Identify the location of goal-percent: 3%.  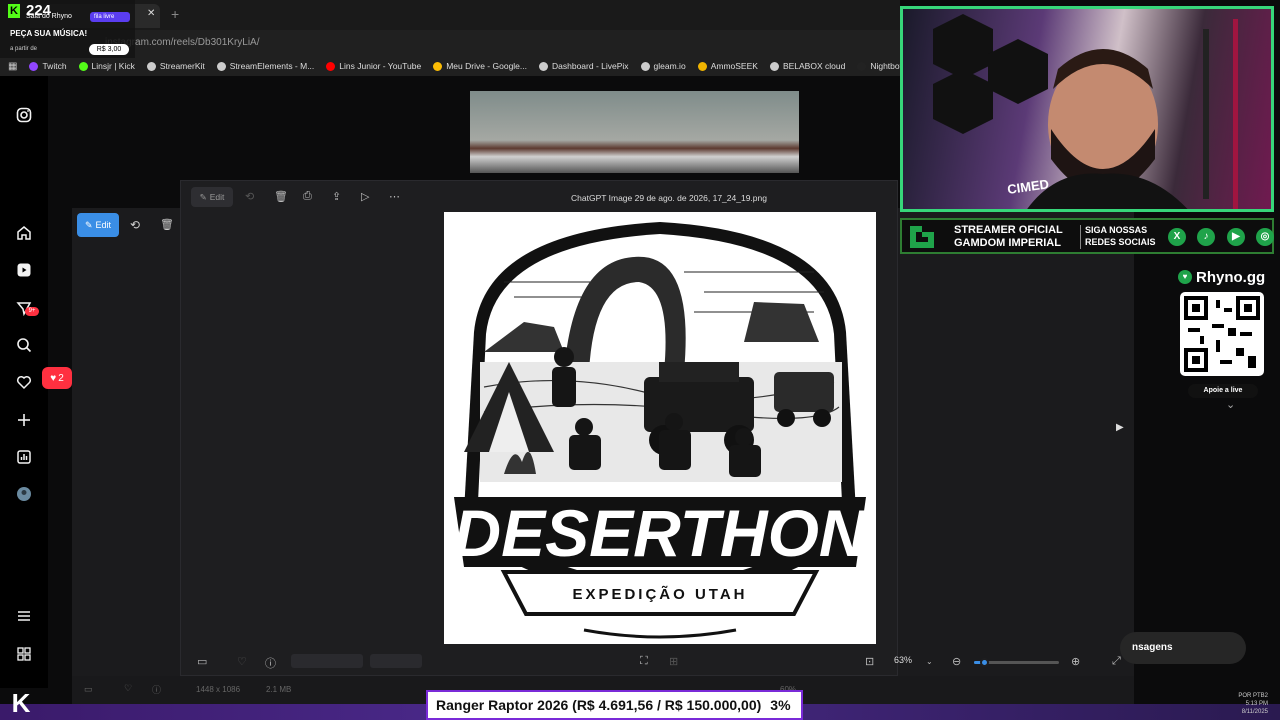
(780, 705).